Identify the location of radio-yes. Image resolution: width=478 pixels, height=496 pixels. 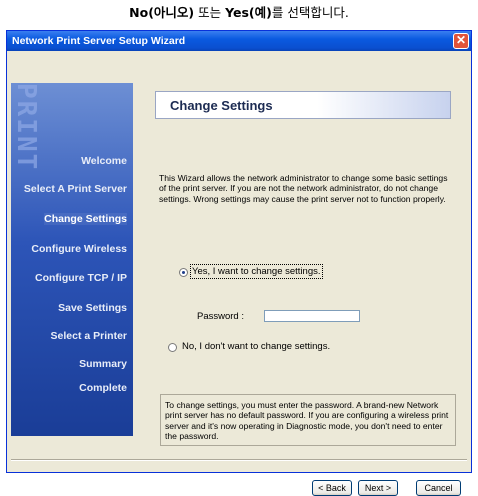
(183, 272).